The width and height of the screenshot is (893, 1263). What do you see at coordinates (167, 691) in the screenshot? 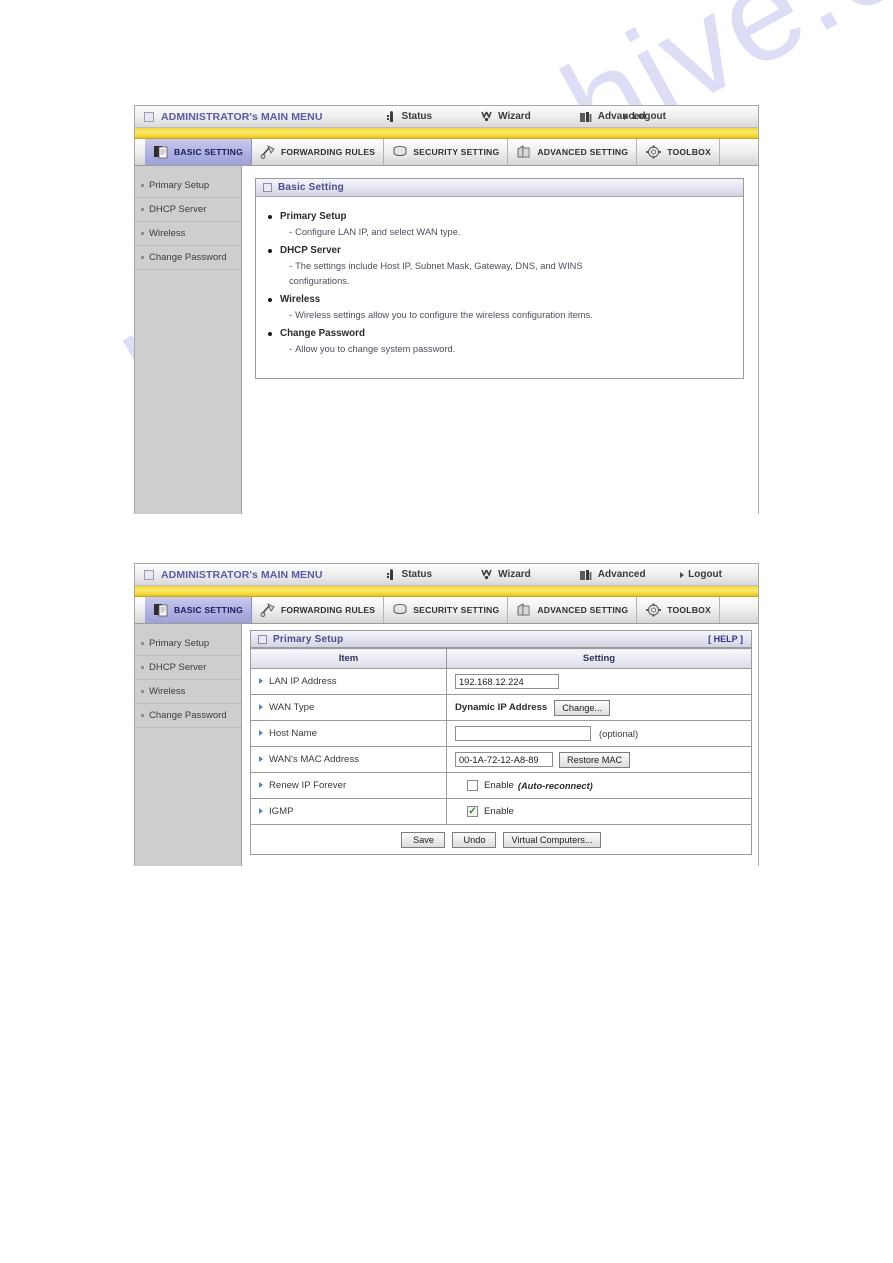
I see `sidebar-label-wireless: Wireless` at bounding box center [167, 691].